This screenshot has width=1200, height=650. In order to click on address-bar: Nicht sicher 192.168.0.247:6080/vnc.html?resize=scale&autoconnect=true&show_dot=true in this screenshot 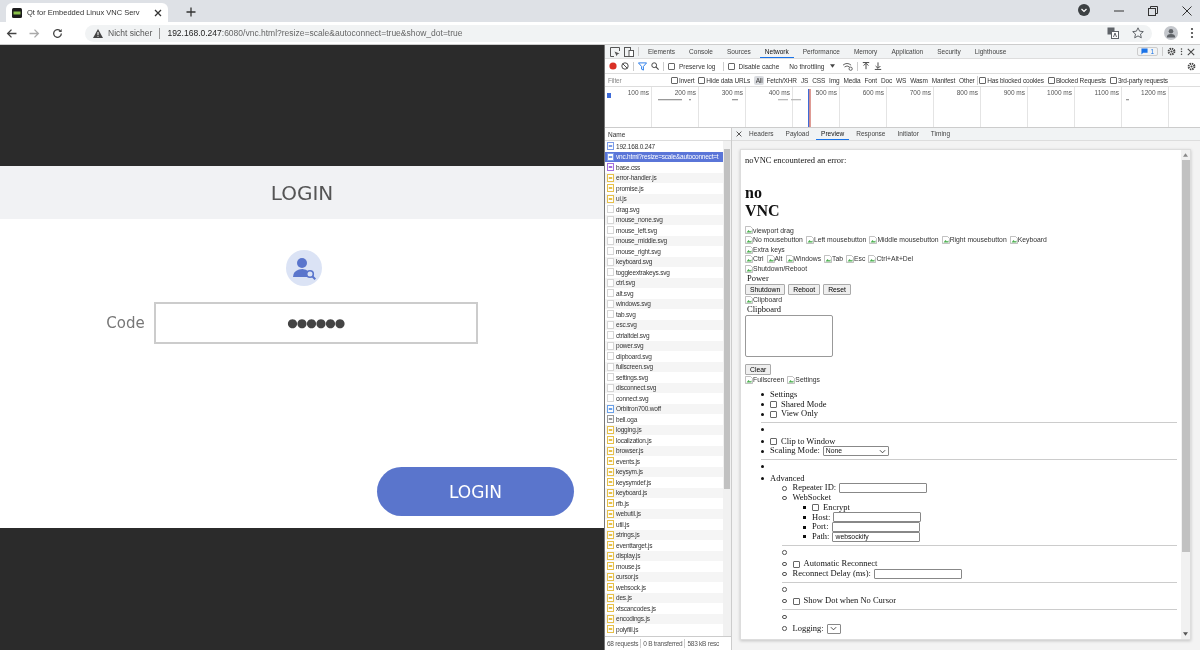, I will do `click(618, 33)`.